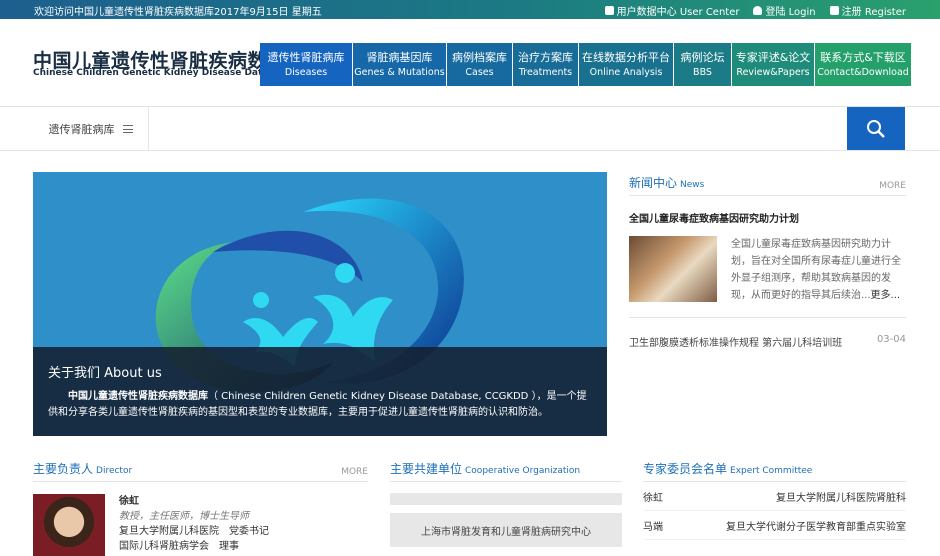 Image resolution: width=940 pixels, height=556 pixels. I want to click on nav-review-papers: 专家评述&论文 Review&Papers, so click(773, 64).